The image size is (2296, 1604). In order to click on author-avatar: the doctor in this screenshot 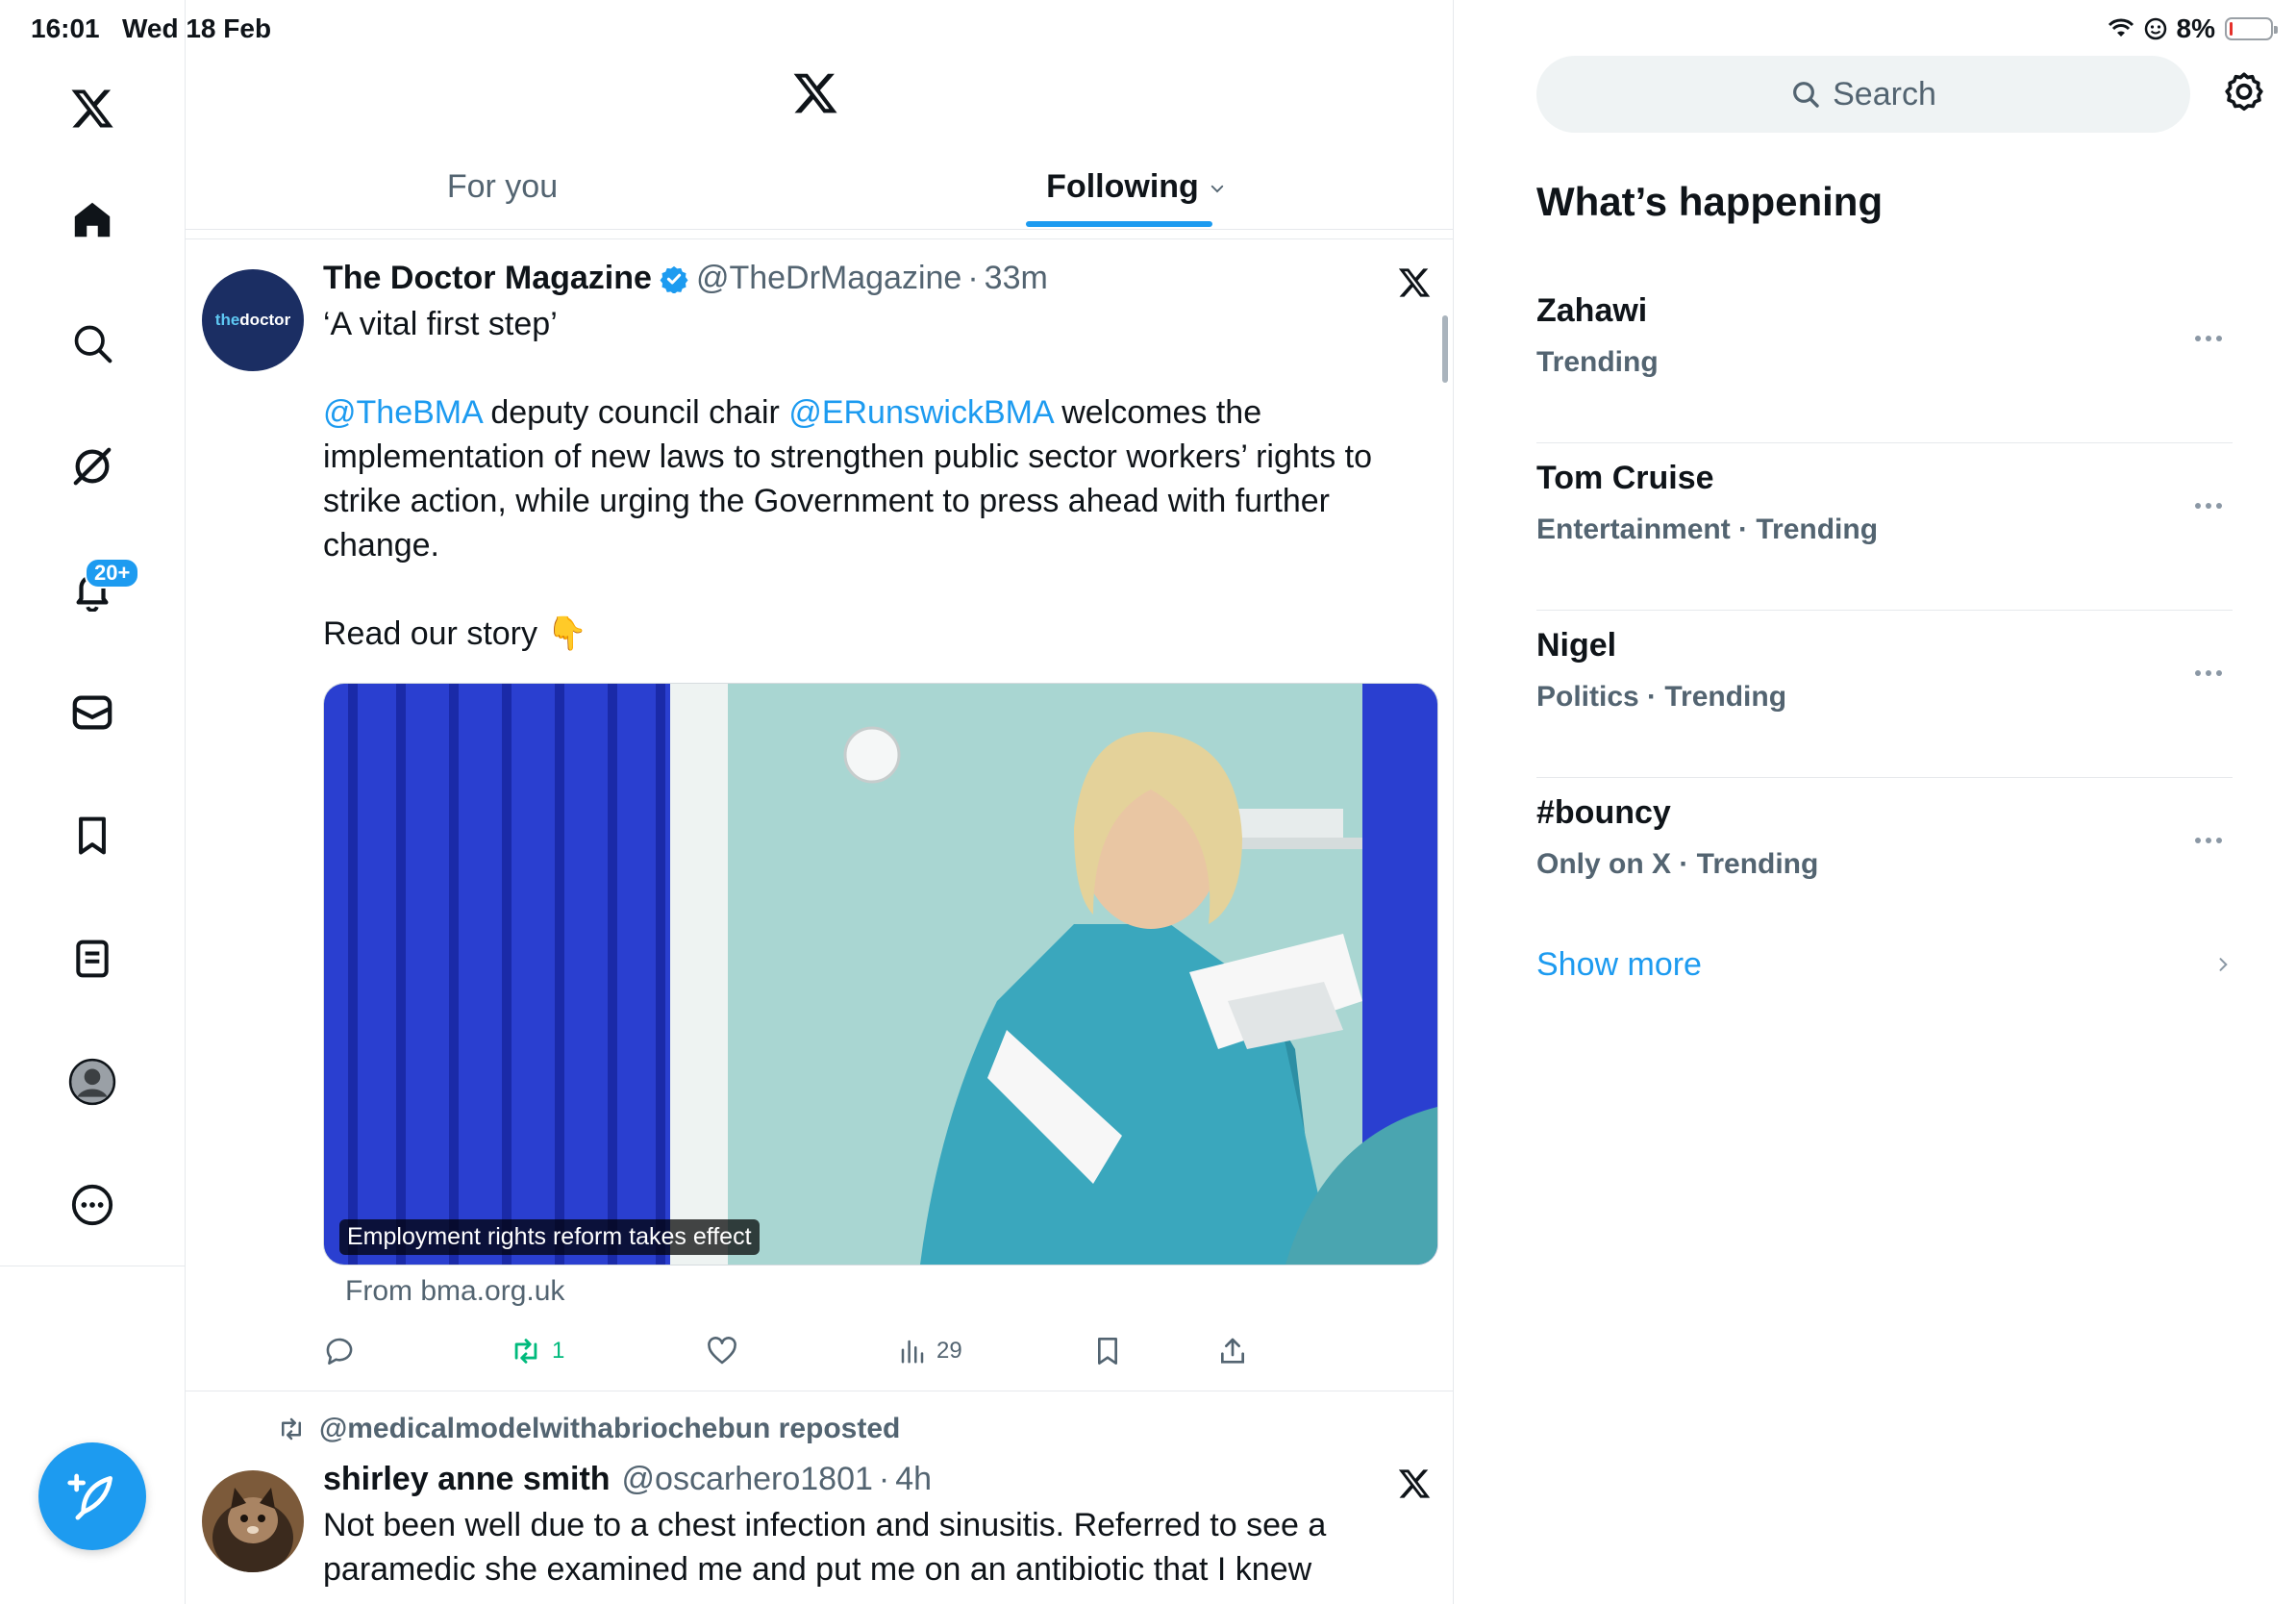, I will do `click(253, 320)`.